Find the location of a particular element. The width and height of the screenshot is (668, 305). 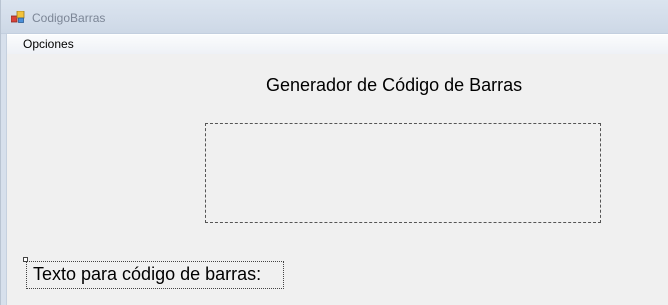

menu-bar: Opciones is located at coordinates (337, 44).